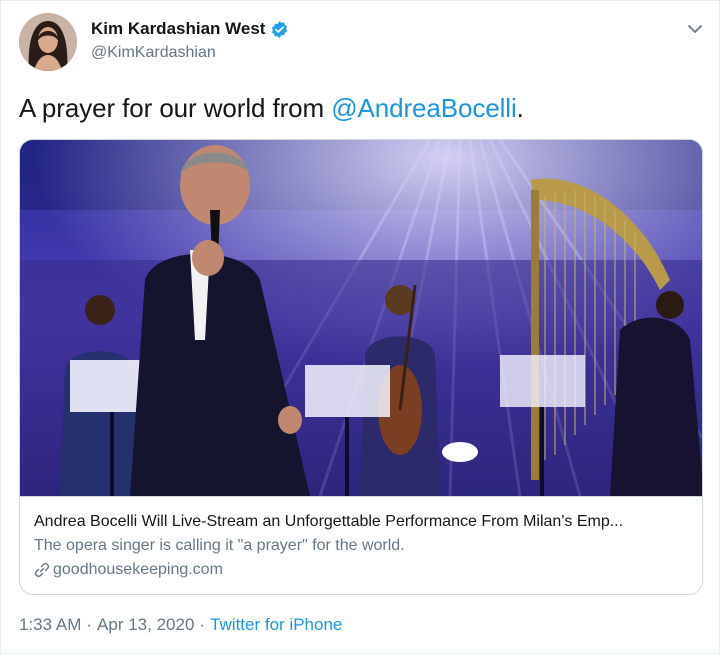 This screenshot has height=654, width=720. Describe the element at coordinates (175, 108) in the screenshot. I see `tweet-text-prefix: A prayer for our world from` at that location.